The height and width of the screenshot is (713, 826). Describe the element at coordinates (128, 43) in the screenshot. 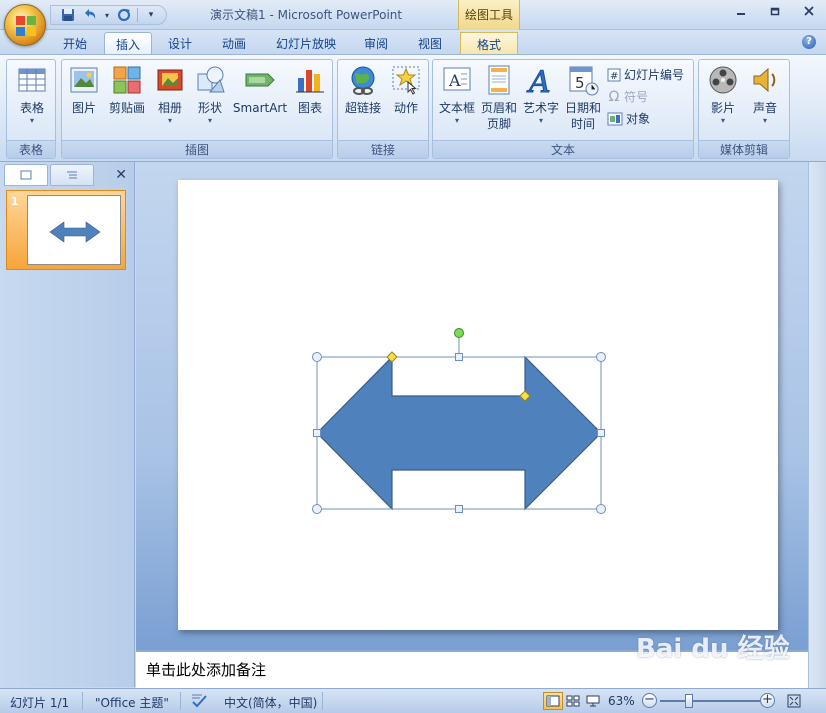

I see `tab-insert: 插入` at that location.